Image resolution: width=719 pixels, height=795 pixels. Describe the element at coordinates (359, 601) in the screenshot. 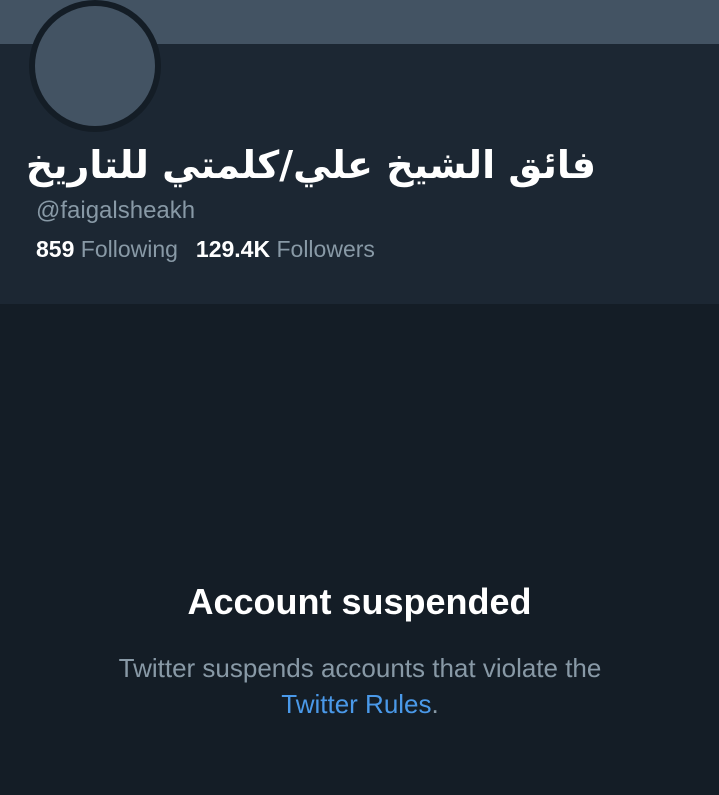

I see `suspended-title: Account suspended` at that location.